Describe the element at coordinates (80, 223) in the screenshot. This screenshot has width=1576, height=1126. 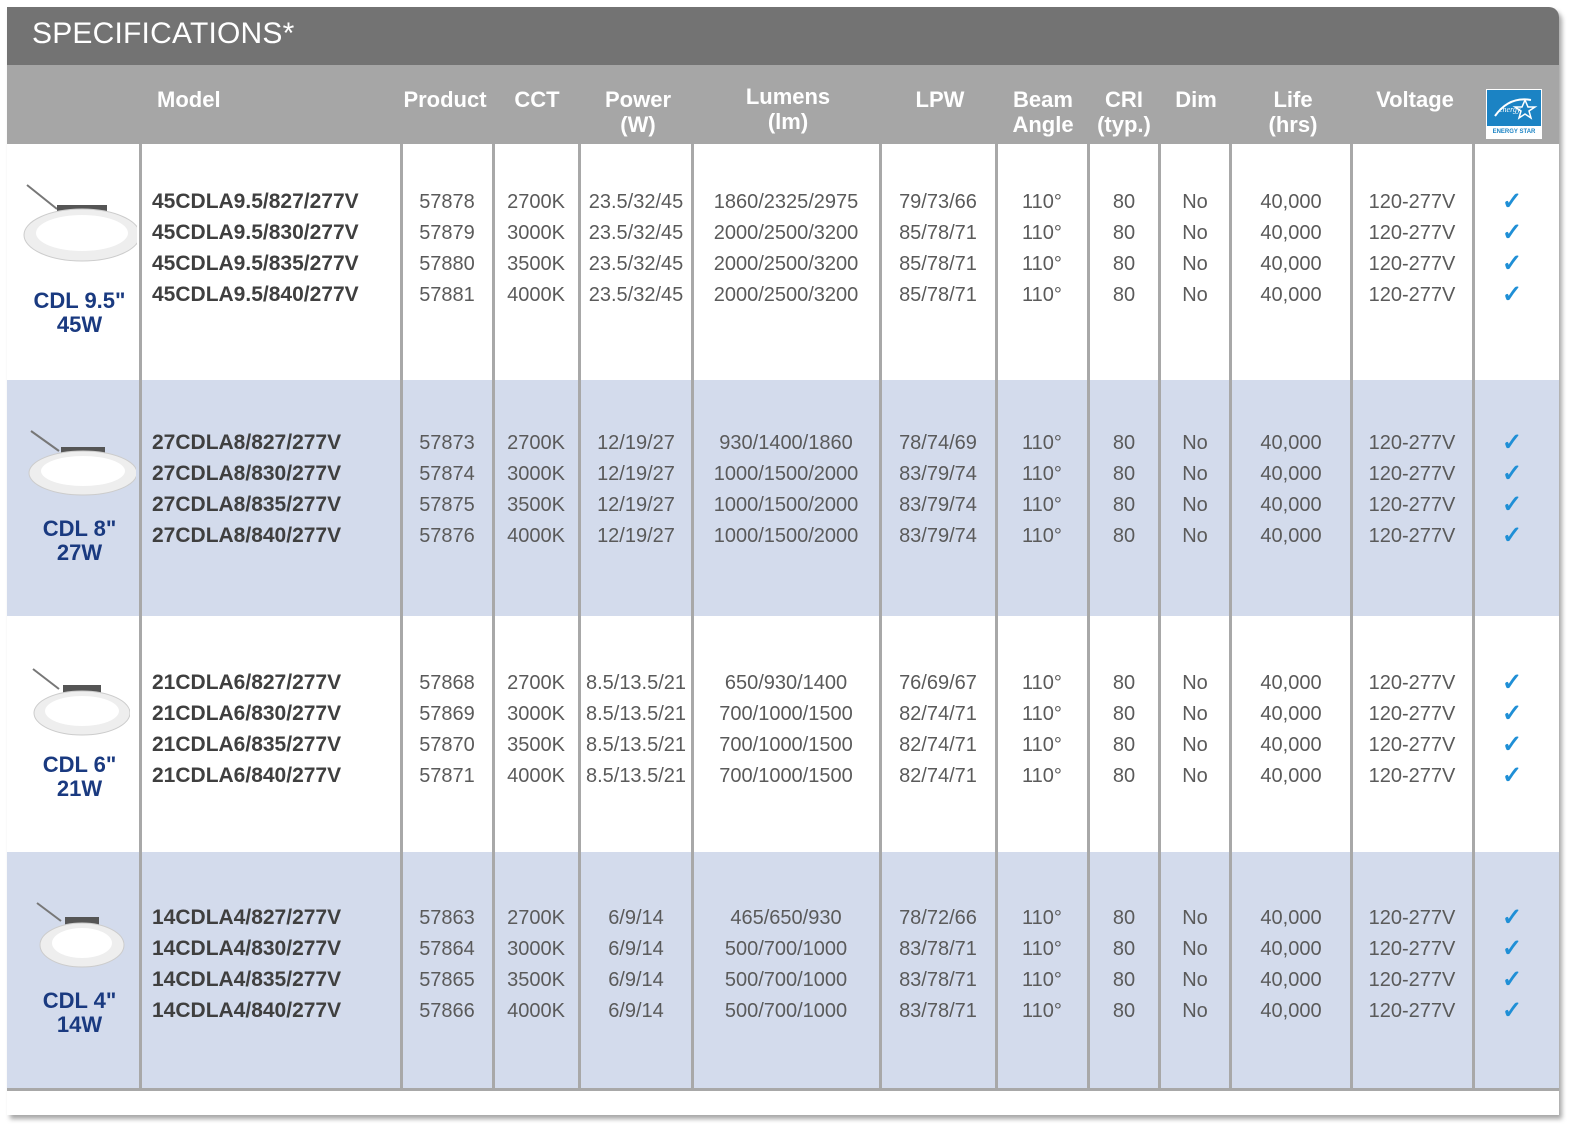
I see `downlight-9-5-image` at that location.